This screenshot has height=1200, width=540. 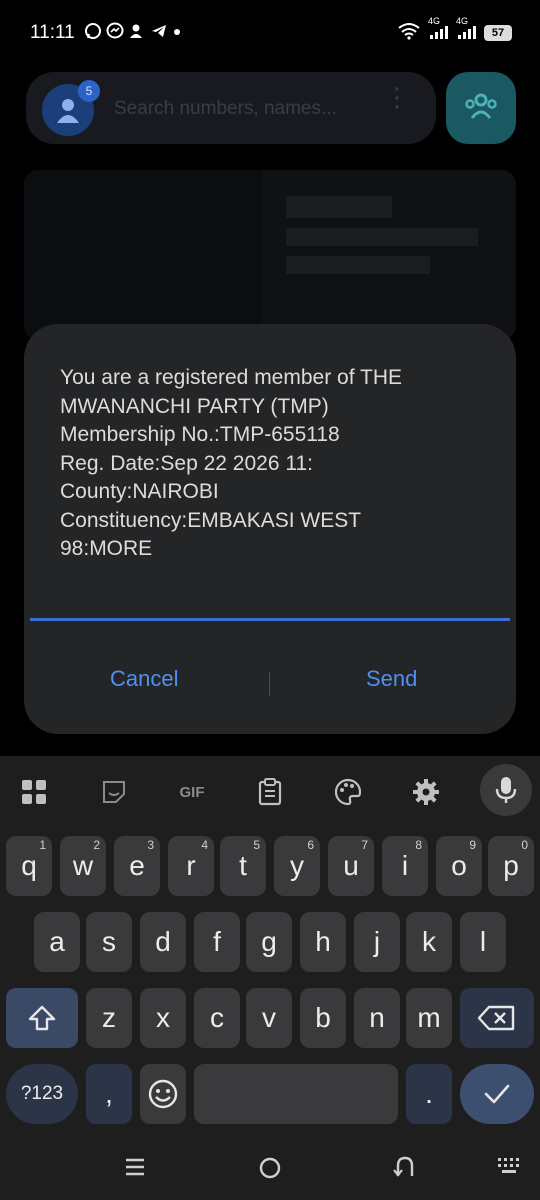 I want to click on enter-key, so click(x=497, y=1094).